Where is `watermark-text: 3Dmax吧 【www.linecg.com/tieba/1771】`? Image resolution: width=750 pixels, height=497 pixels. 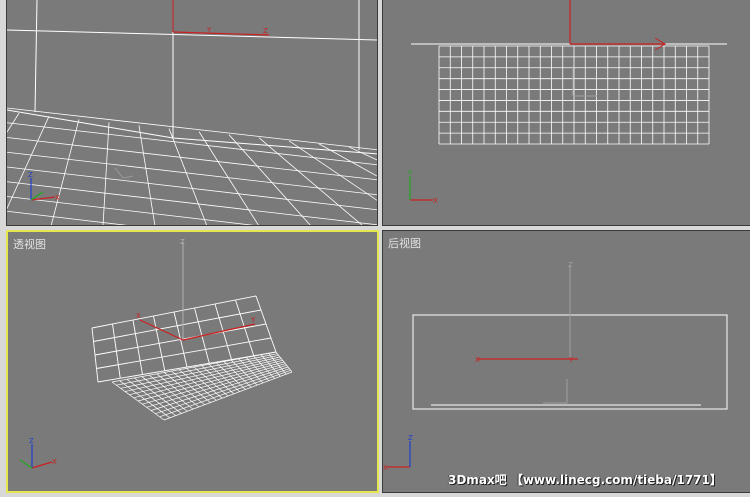 watermark-text: 3Dmax吧 【www.linecg.com/tieba/1771】 is located at coordinates (585, 480).